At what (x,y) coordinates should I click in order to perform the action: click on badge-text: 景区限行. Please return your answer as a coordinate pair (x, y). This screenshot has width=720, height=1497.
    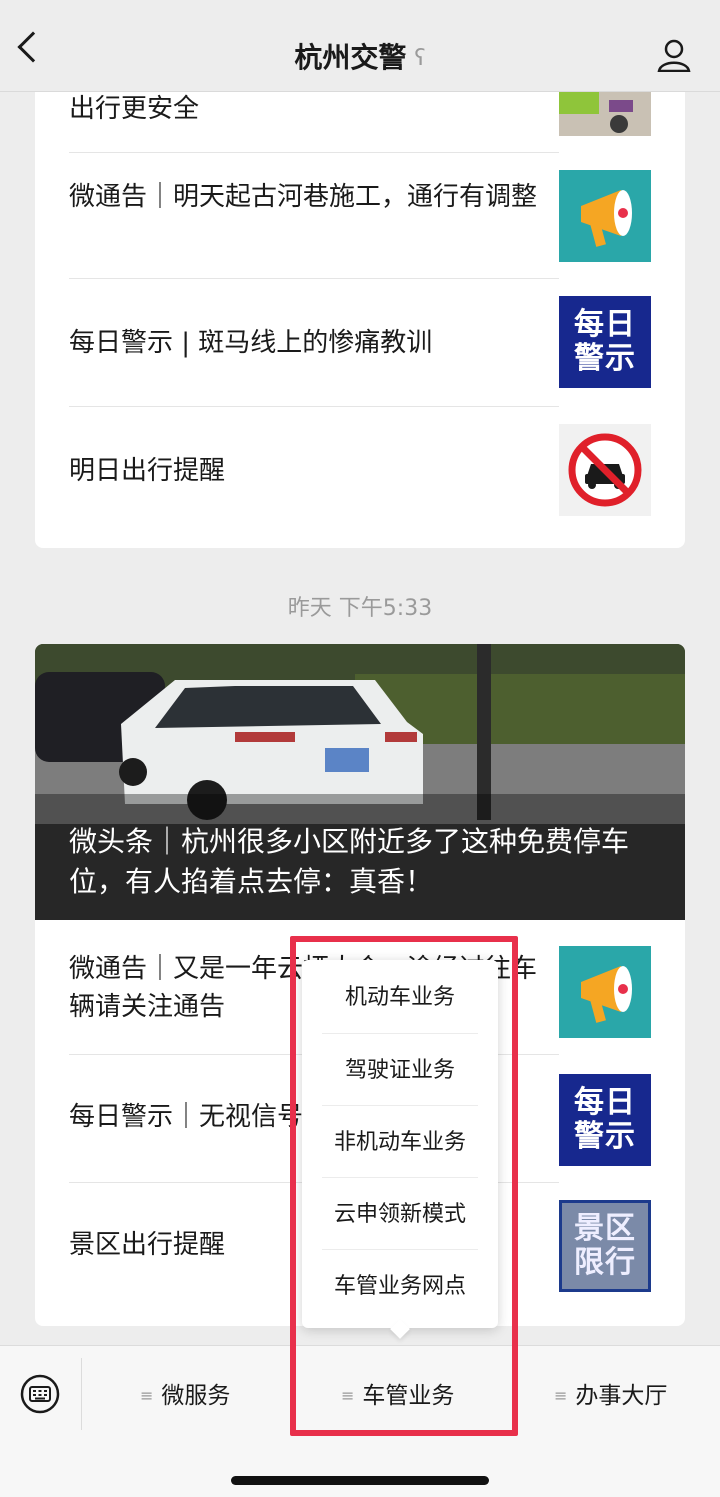
    Looking at the image, I should click on (605, 1245).